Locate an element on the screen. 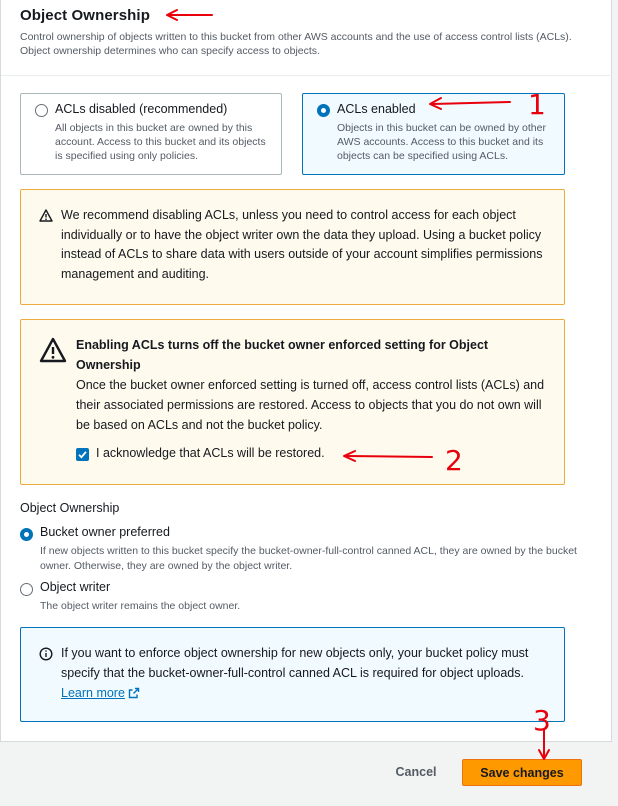 Image resolution: width=618 pixels, height=806 pixels. checkmark-icon is located at coordinates (82, 455).